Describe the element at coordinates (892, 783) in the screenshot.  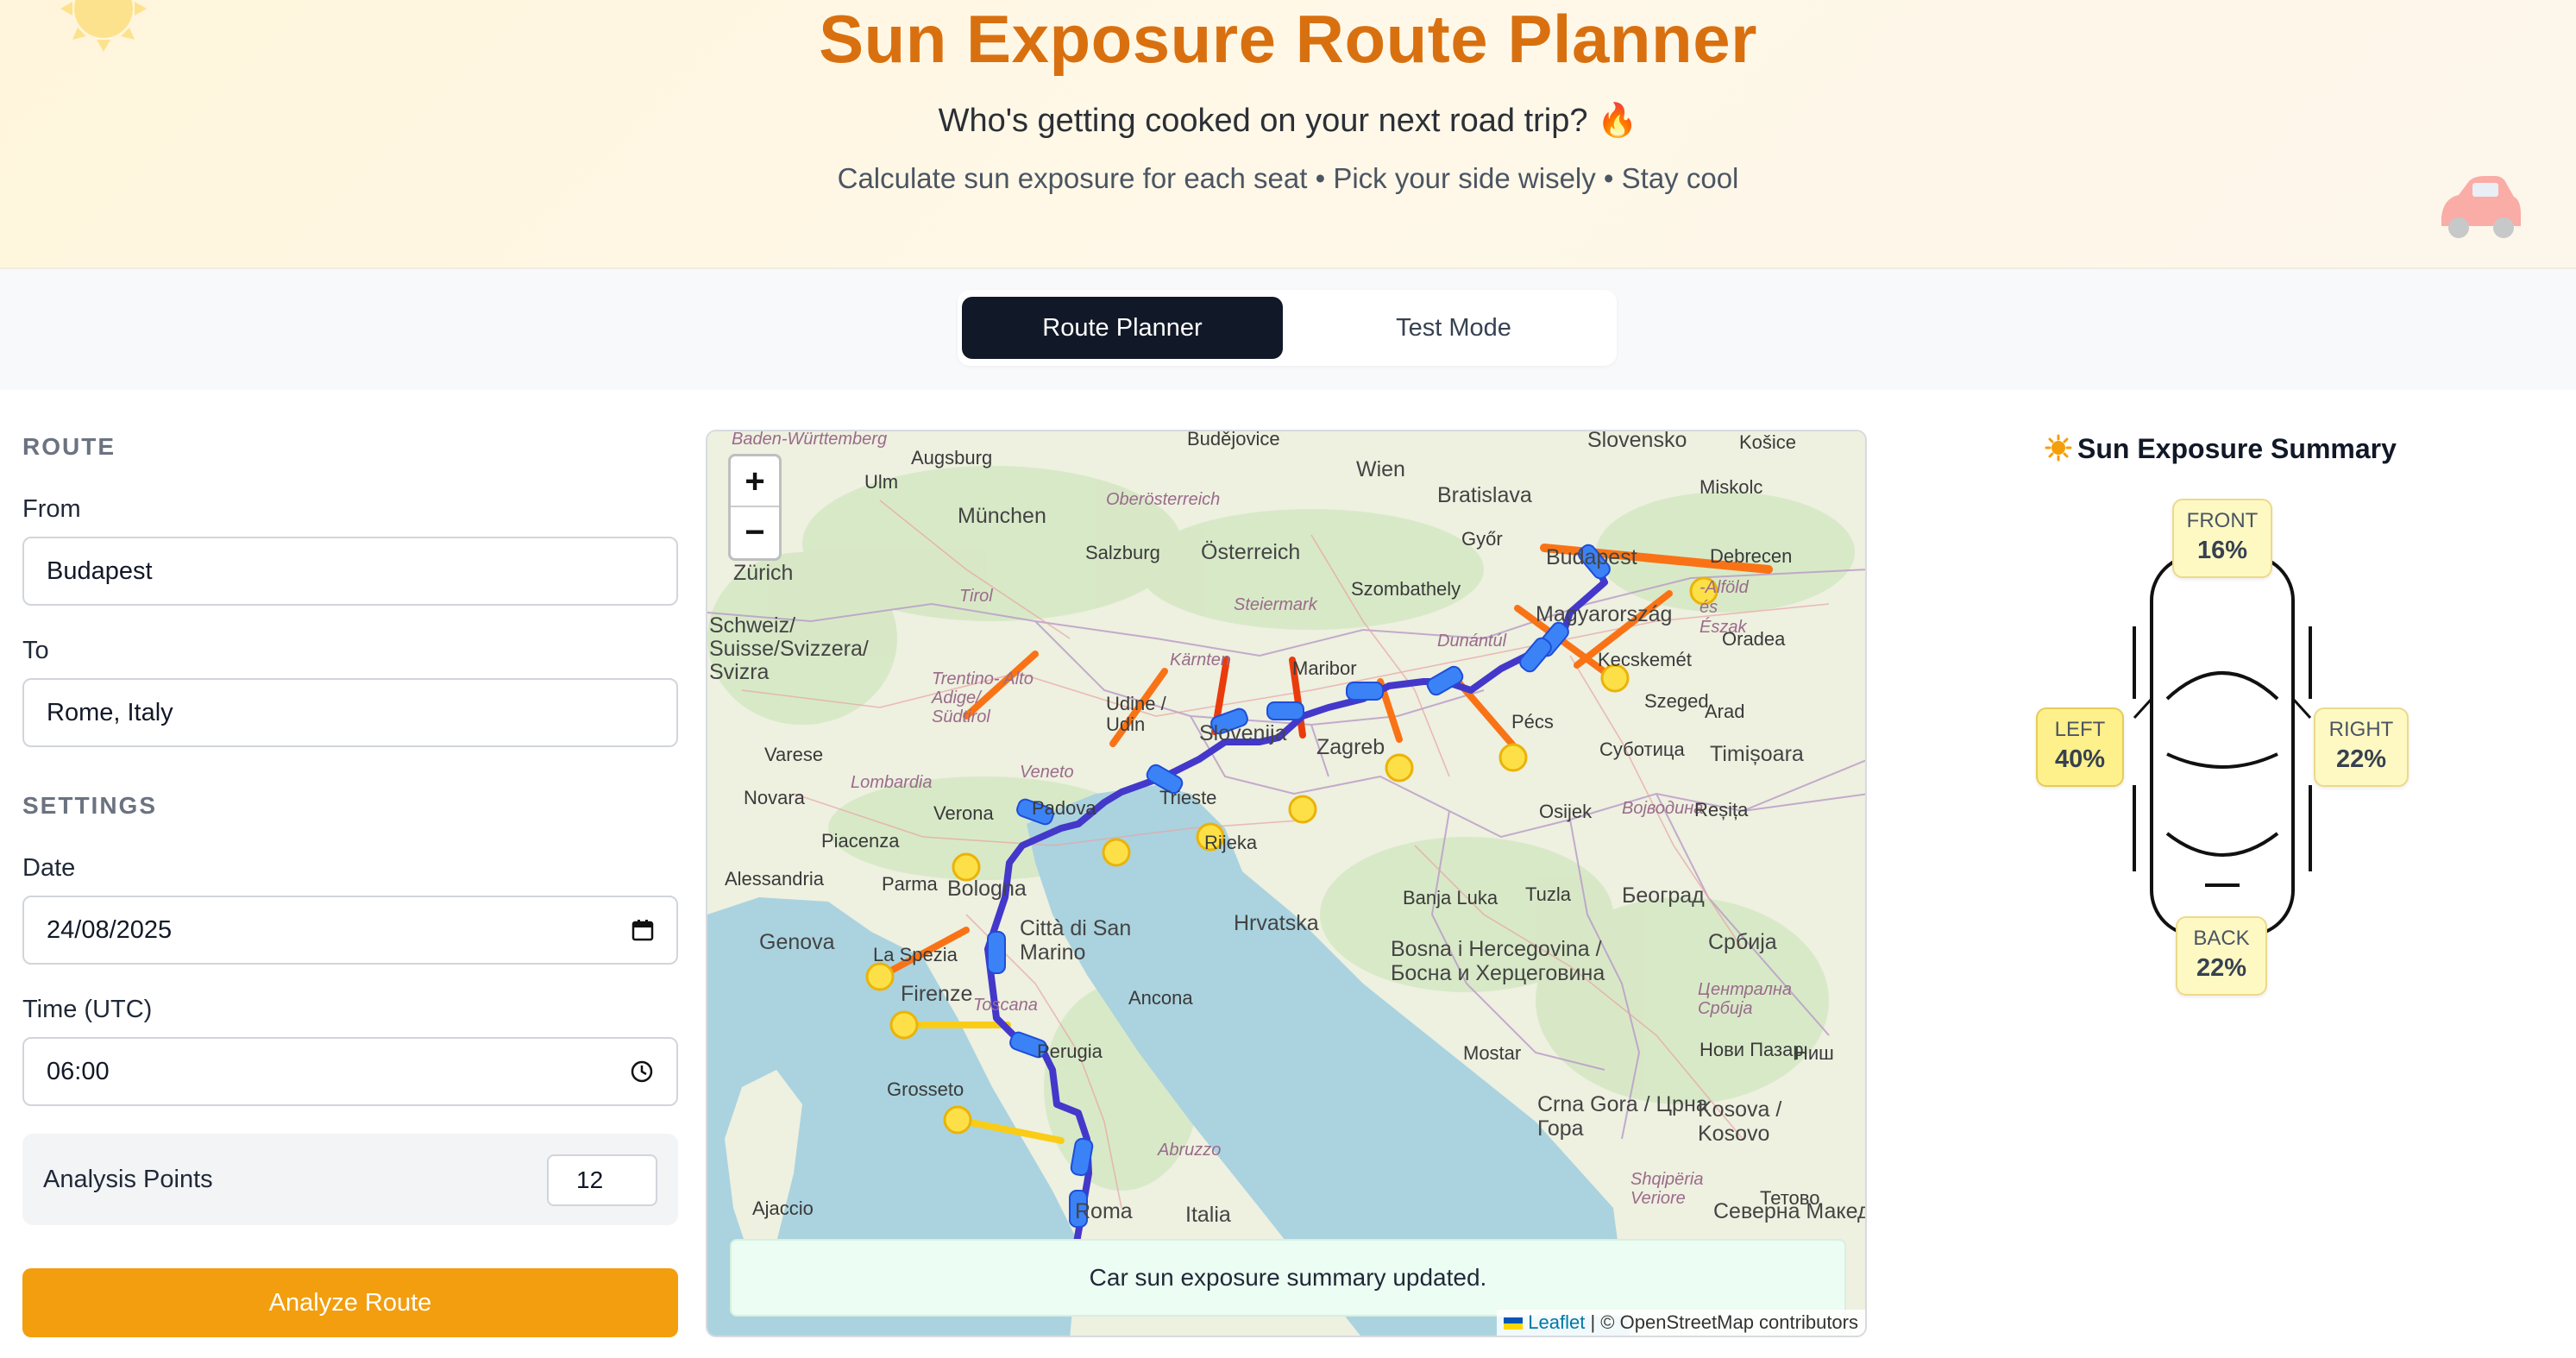
I see `map-label-lombardia: Lombardia` at that location.